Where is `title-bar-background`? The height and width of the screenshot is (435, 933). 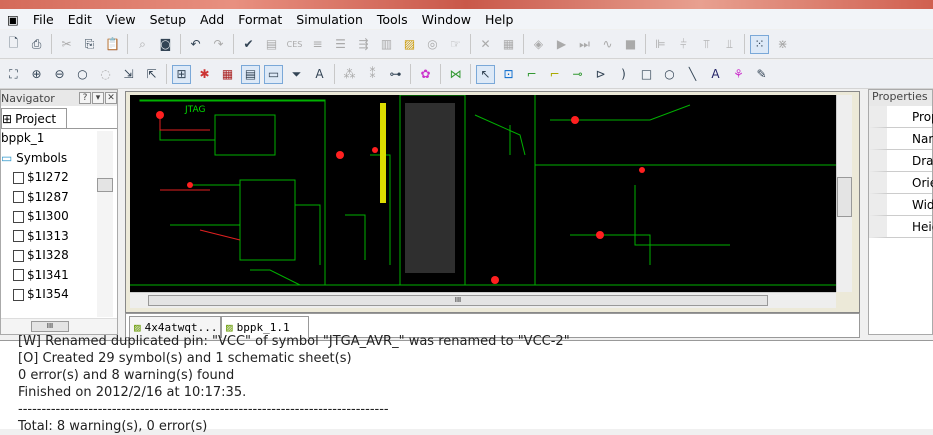
title-bar-background is located at coordinates (466, 4).